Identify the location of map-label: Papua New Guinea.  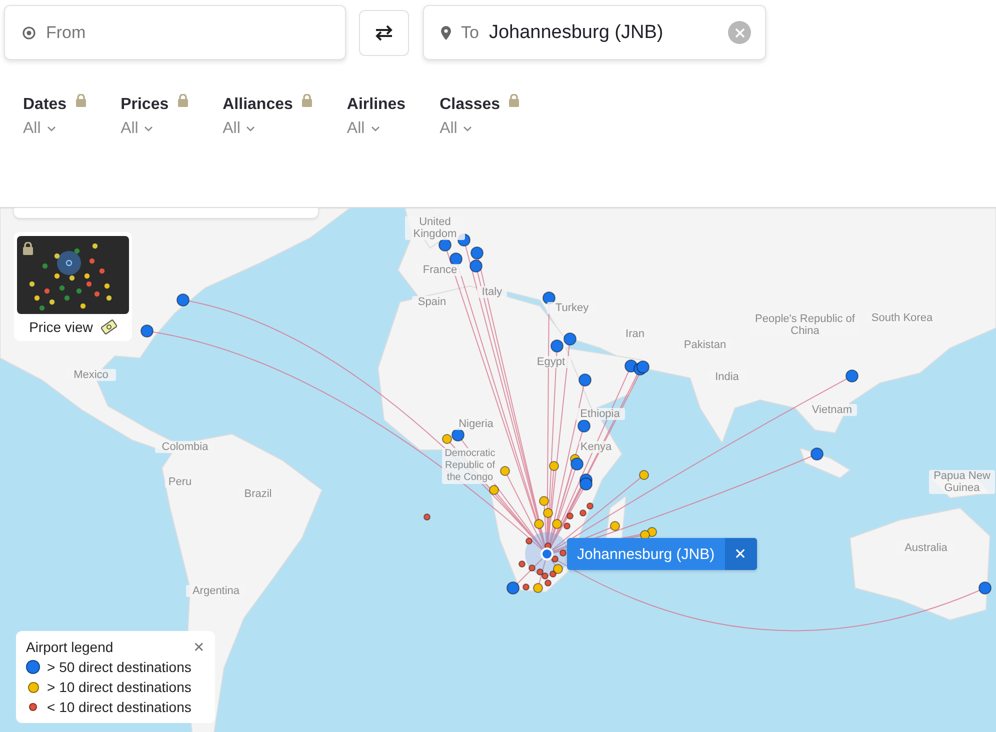
(962, 482).